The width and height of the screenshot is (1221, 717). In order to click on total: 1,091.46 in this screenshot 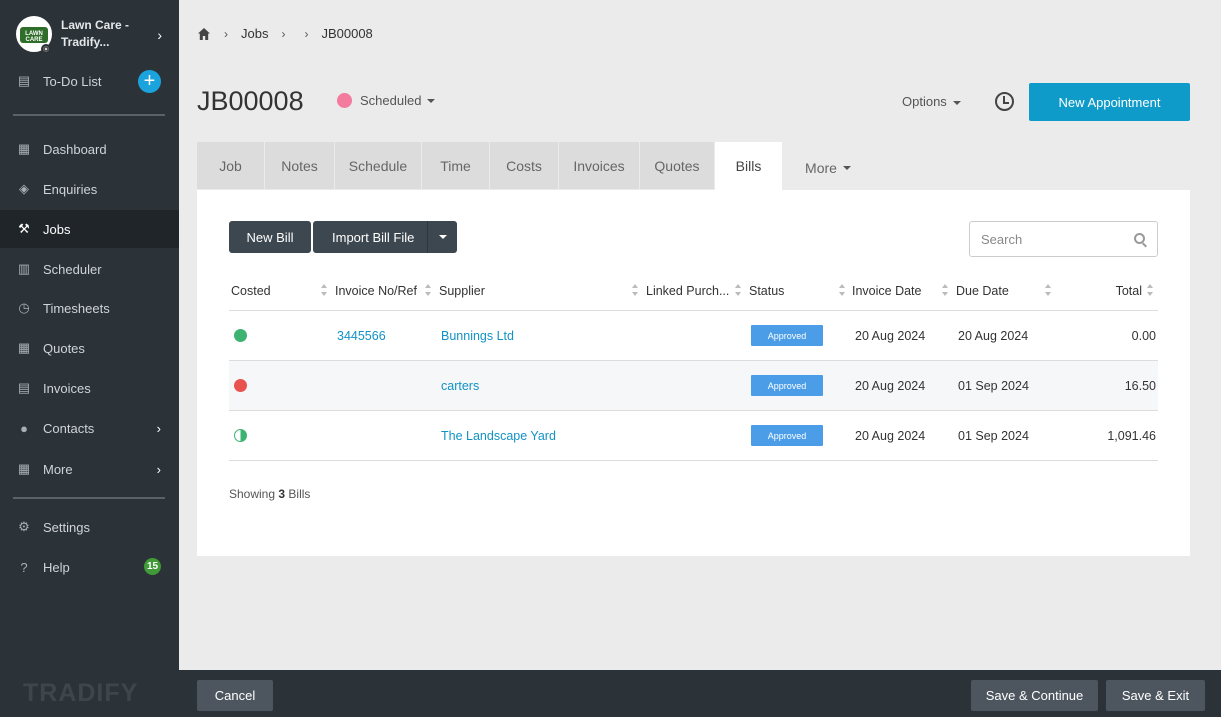, I will do `click(1131, 435)`.